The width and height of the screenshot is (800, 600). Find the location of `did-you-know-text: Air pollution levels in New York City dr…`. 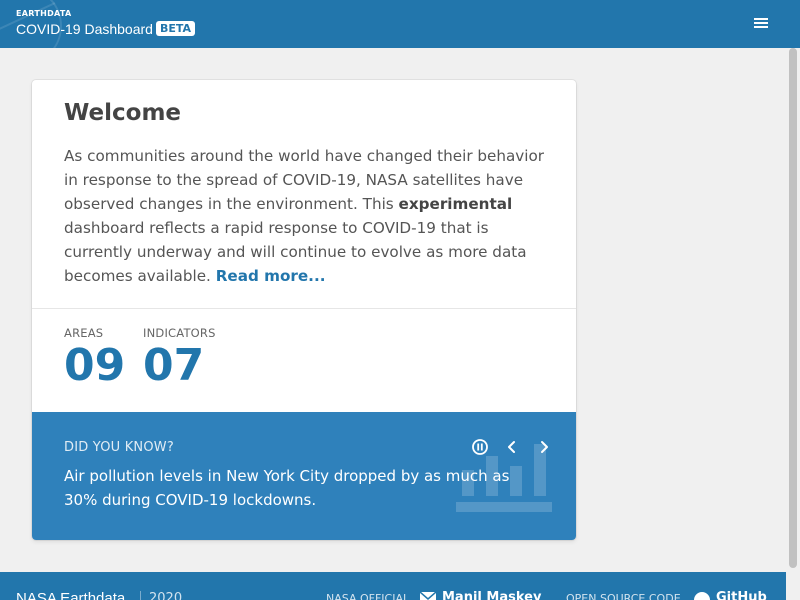

did-you-know-text: Air pollution levels in New York City dr… is located at coordinates (287, 488).